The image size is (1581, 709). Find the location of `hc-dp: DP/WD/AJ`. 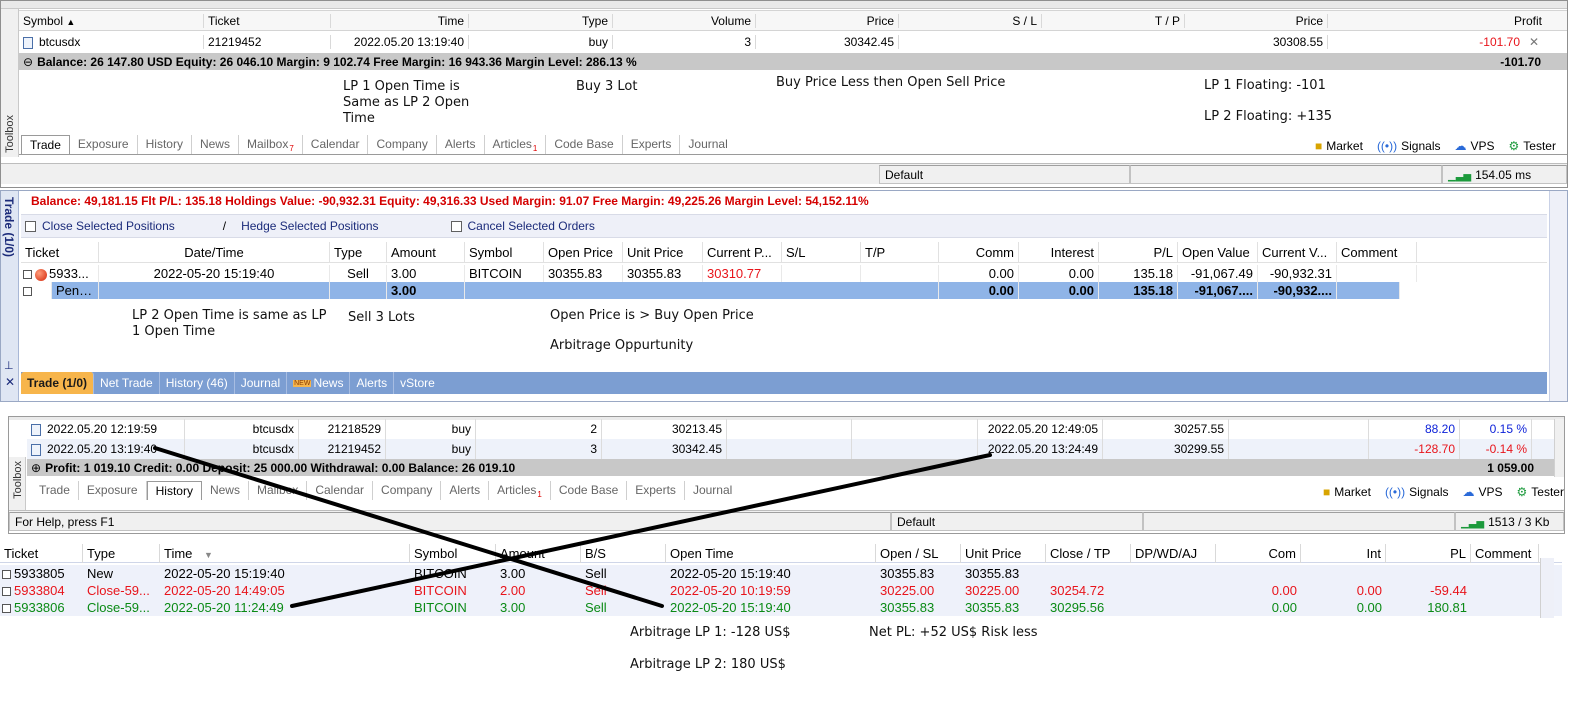

hc-dp: DP/WD/AJ is located at coordinates (1173, 553).